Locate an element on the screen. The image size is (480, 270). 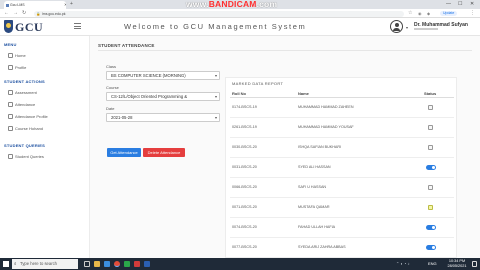
assessment-icon is located at coordinates (10, 92).